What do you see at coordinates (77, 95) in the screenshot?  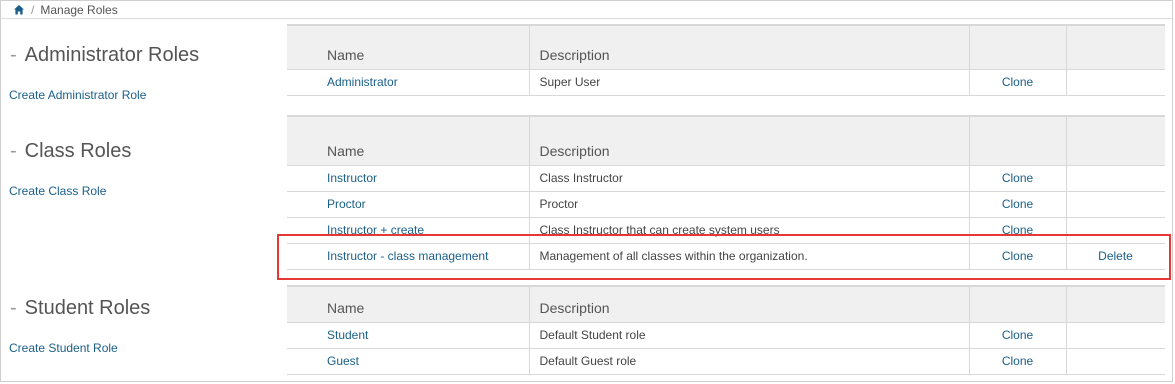 I see `create-admin-role-link: Create Administrator Role` at bounding box center [77, 95].